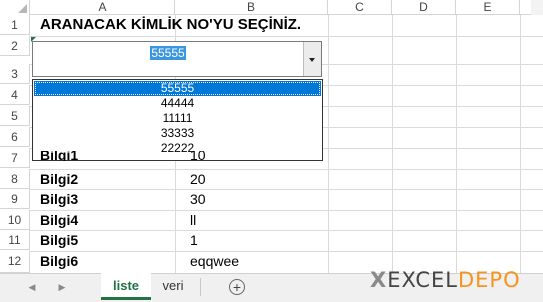 The width and height of the screenshot is (543, 302). Describe the element at coordinates (59, 240) in the screenshot. I see `cell-a11: Bilgi5` at that location.